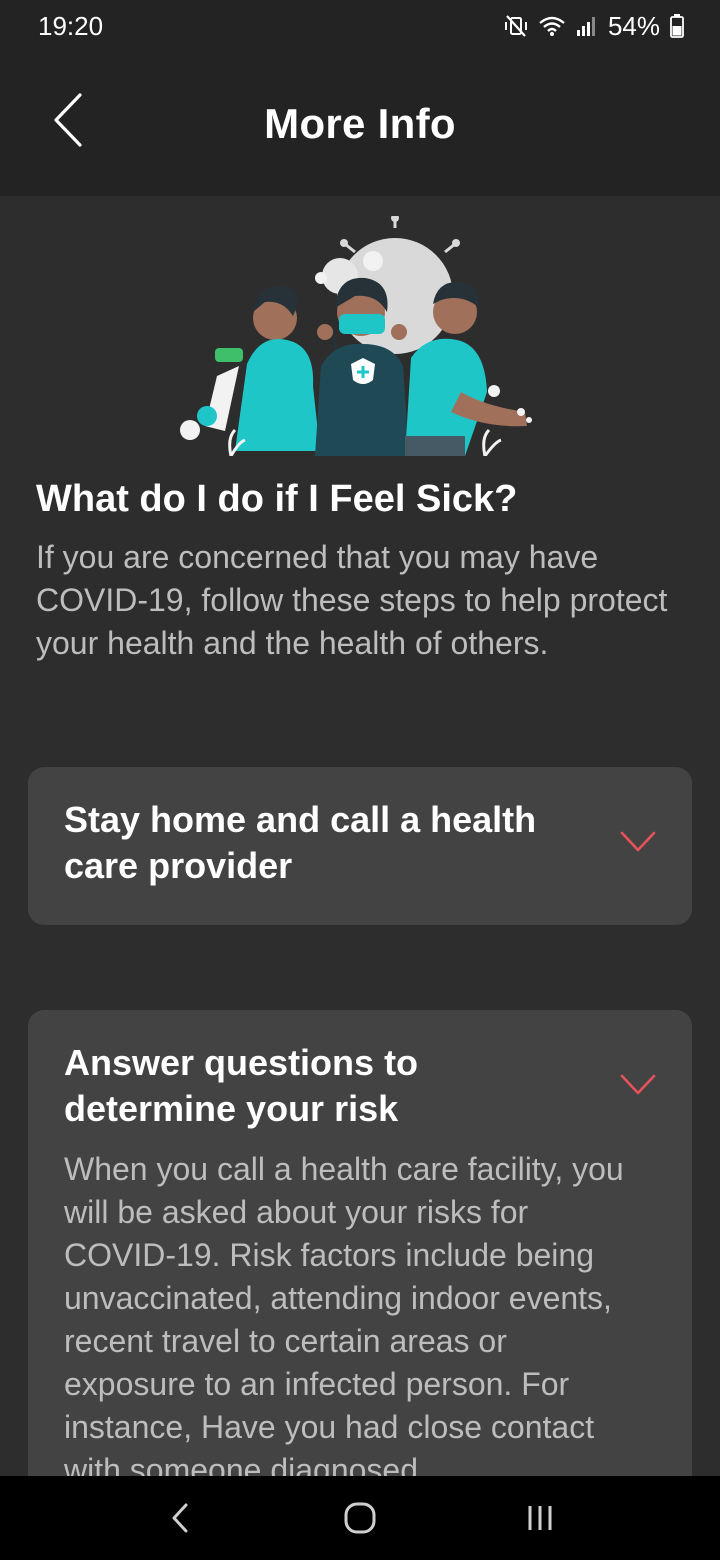  I want to click on recents-icon, so click(540, 1518).